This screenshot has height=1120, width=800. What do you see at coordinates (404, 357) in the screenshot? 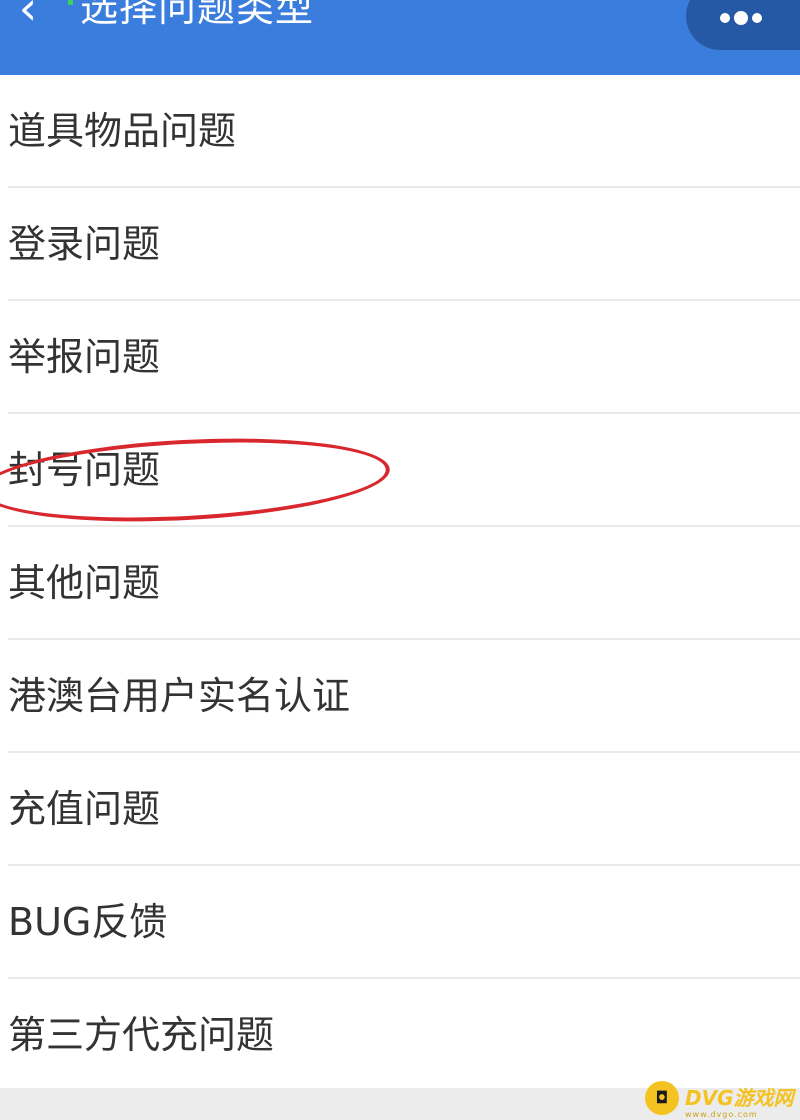
I see `list-item: 举报问题` at bounding box center [404, 357].